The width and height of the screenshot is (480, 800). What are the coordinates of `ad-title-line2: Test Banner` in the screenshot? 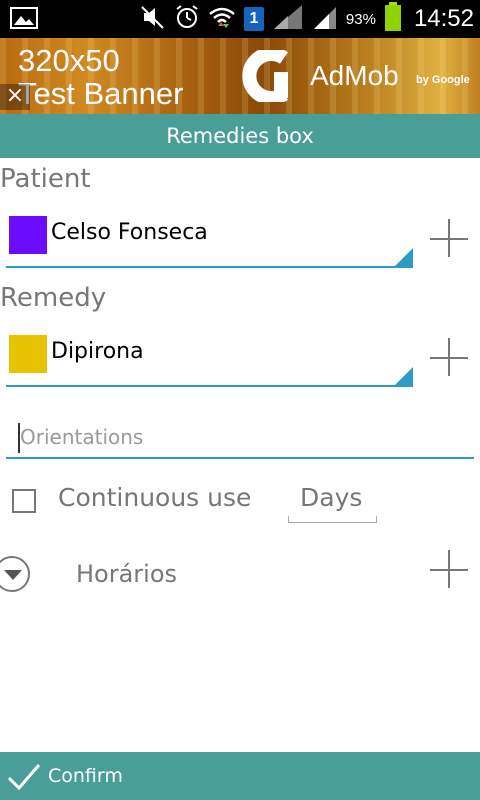 It's located at (101, 93).